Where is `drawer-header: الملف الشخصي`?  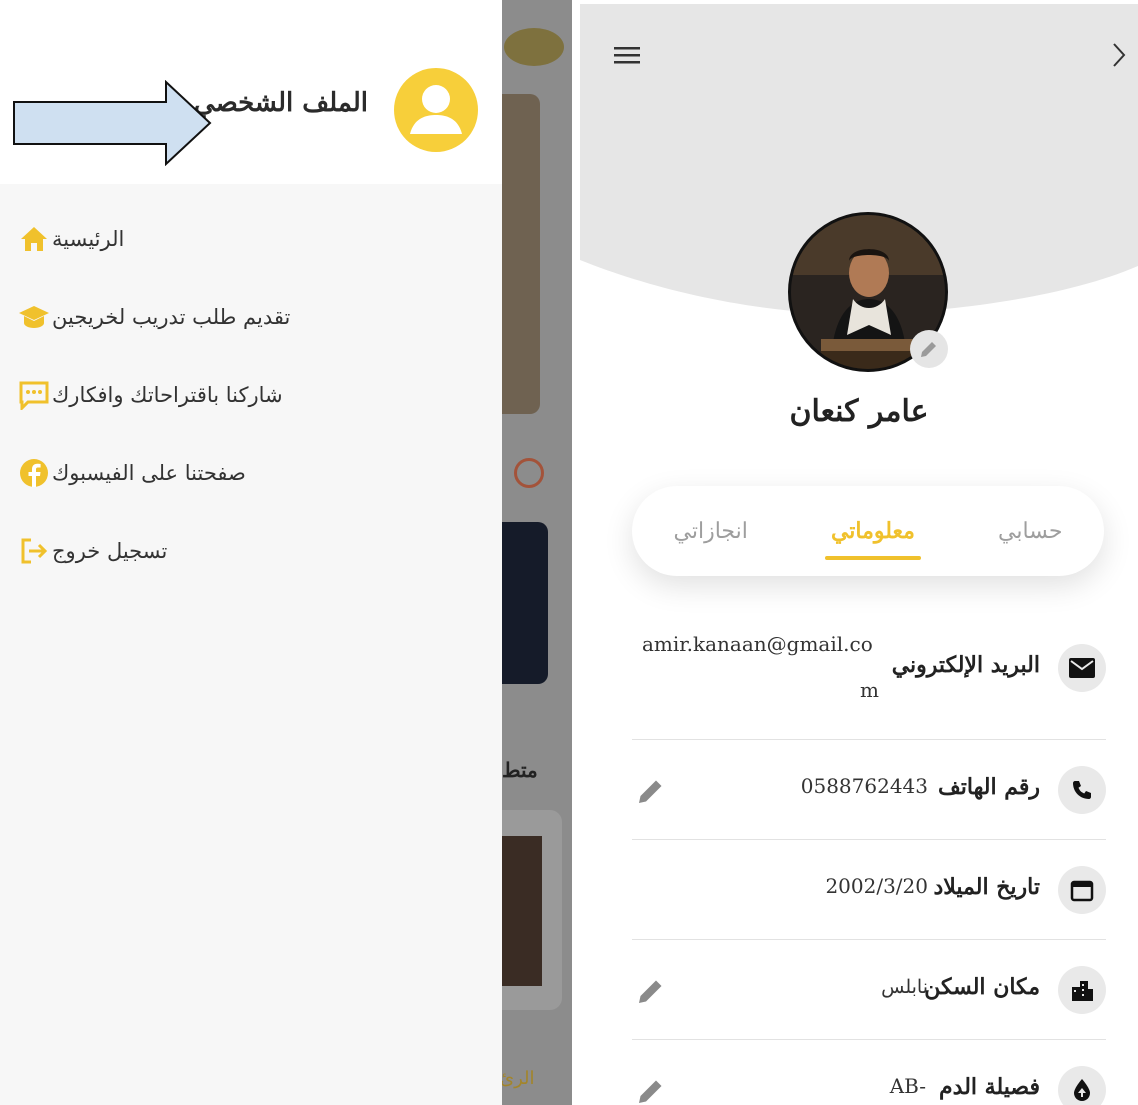 drawer-header: الملف الشخصي is located at coordinates (251, 92).